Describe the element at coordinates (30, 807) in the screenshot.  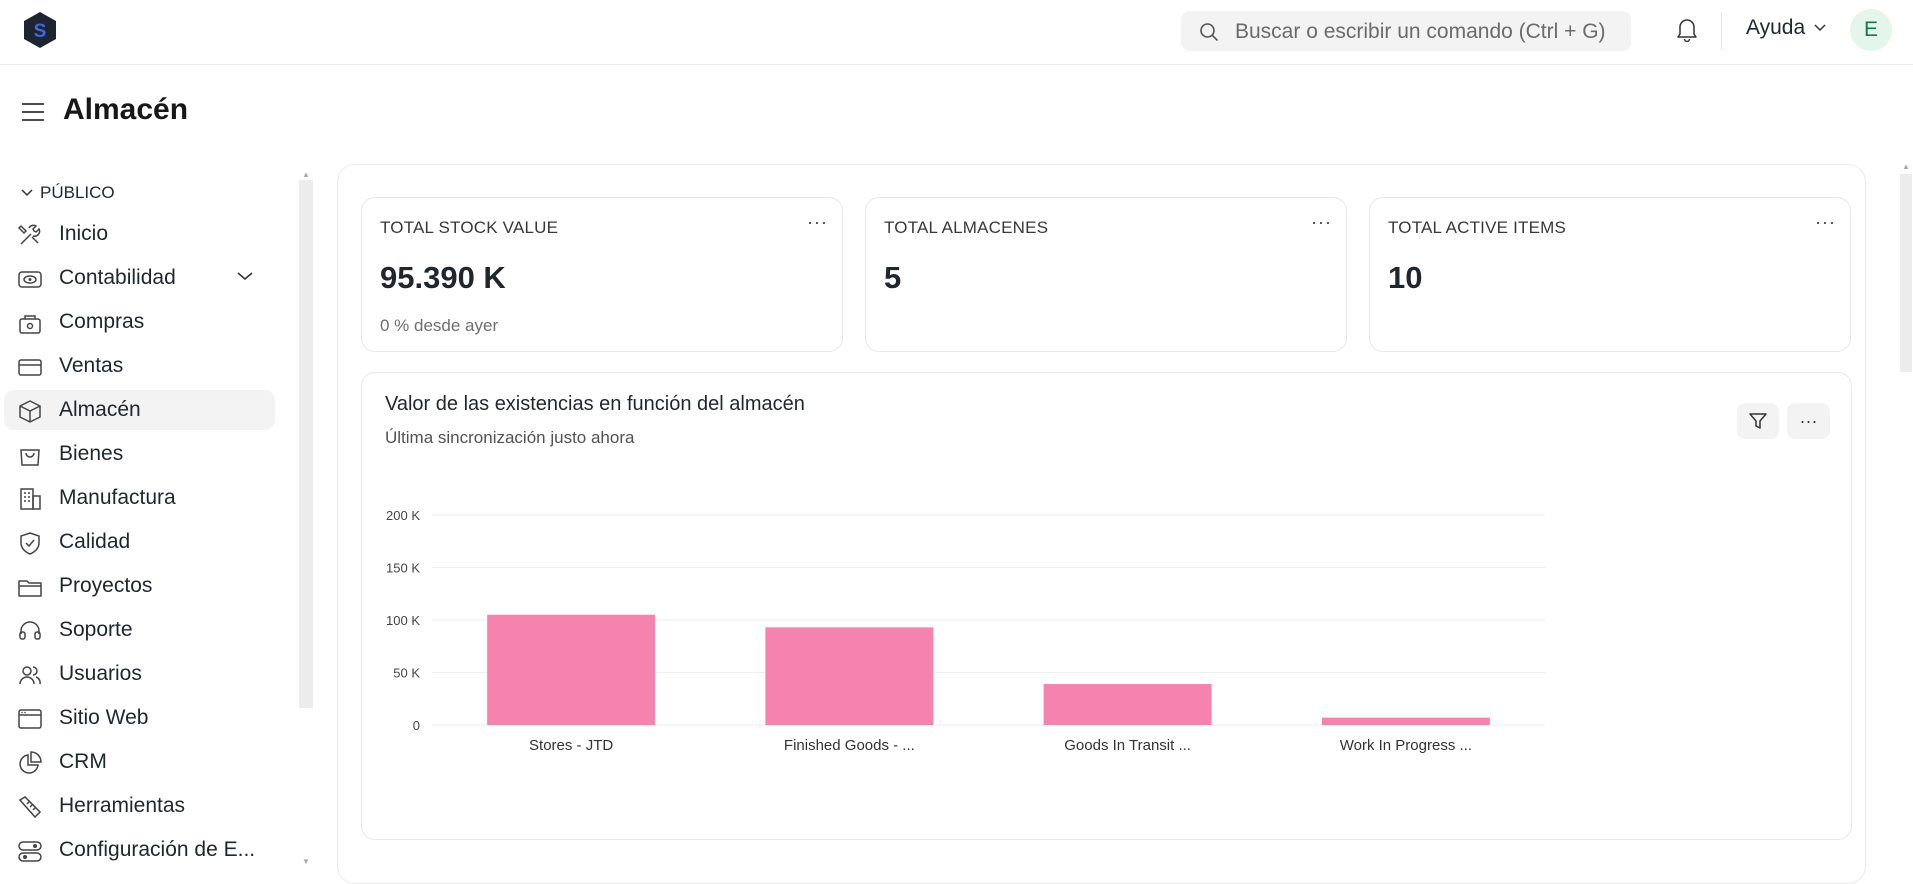
I see `wrench-icon` at that location.